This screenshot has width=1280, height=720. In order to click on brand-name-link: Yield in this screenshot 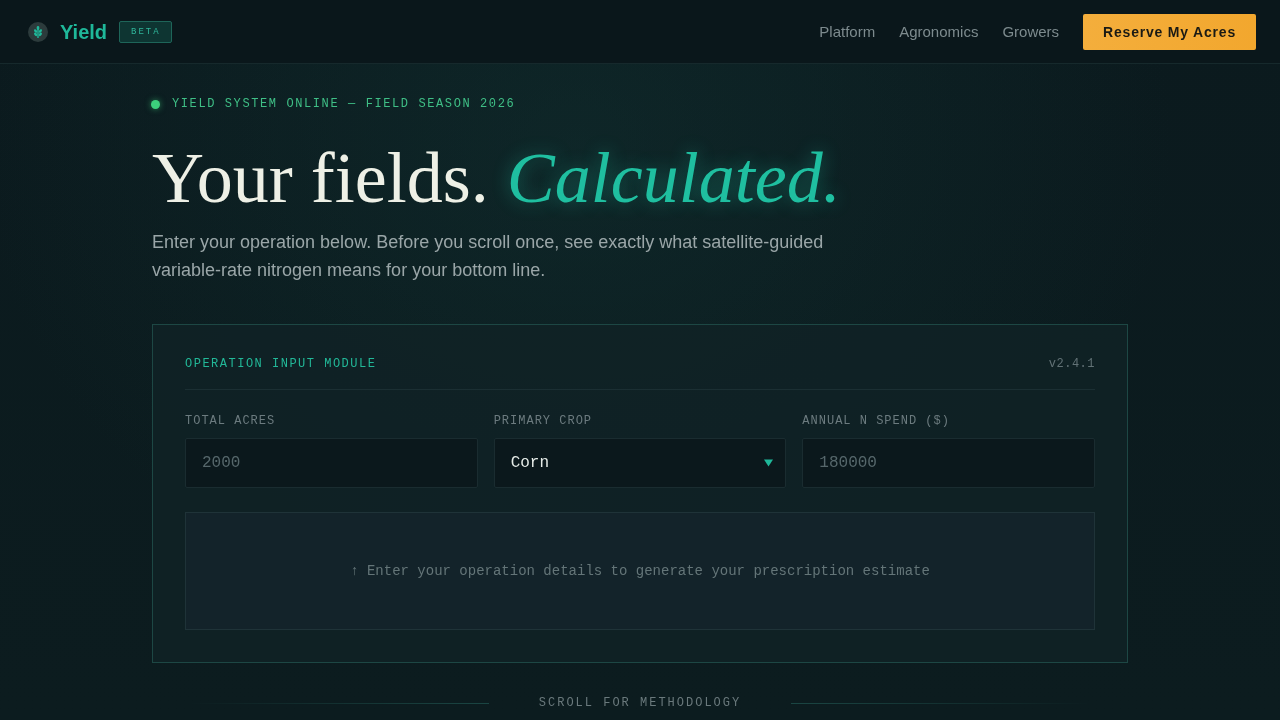, I will do `click(84, 31)`.